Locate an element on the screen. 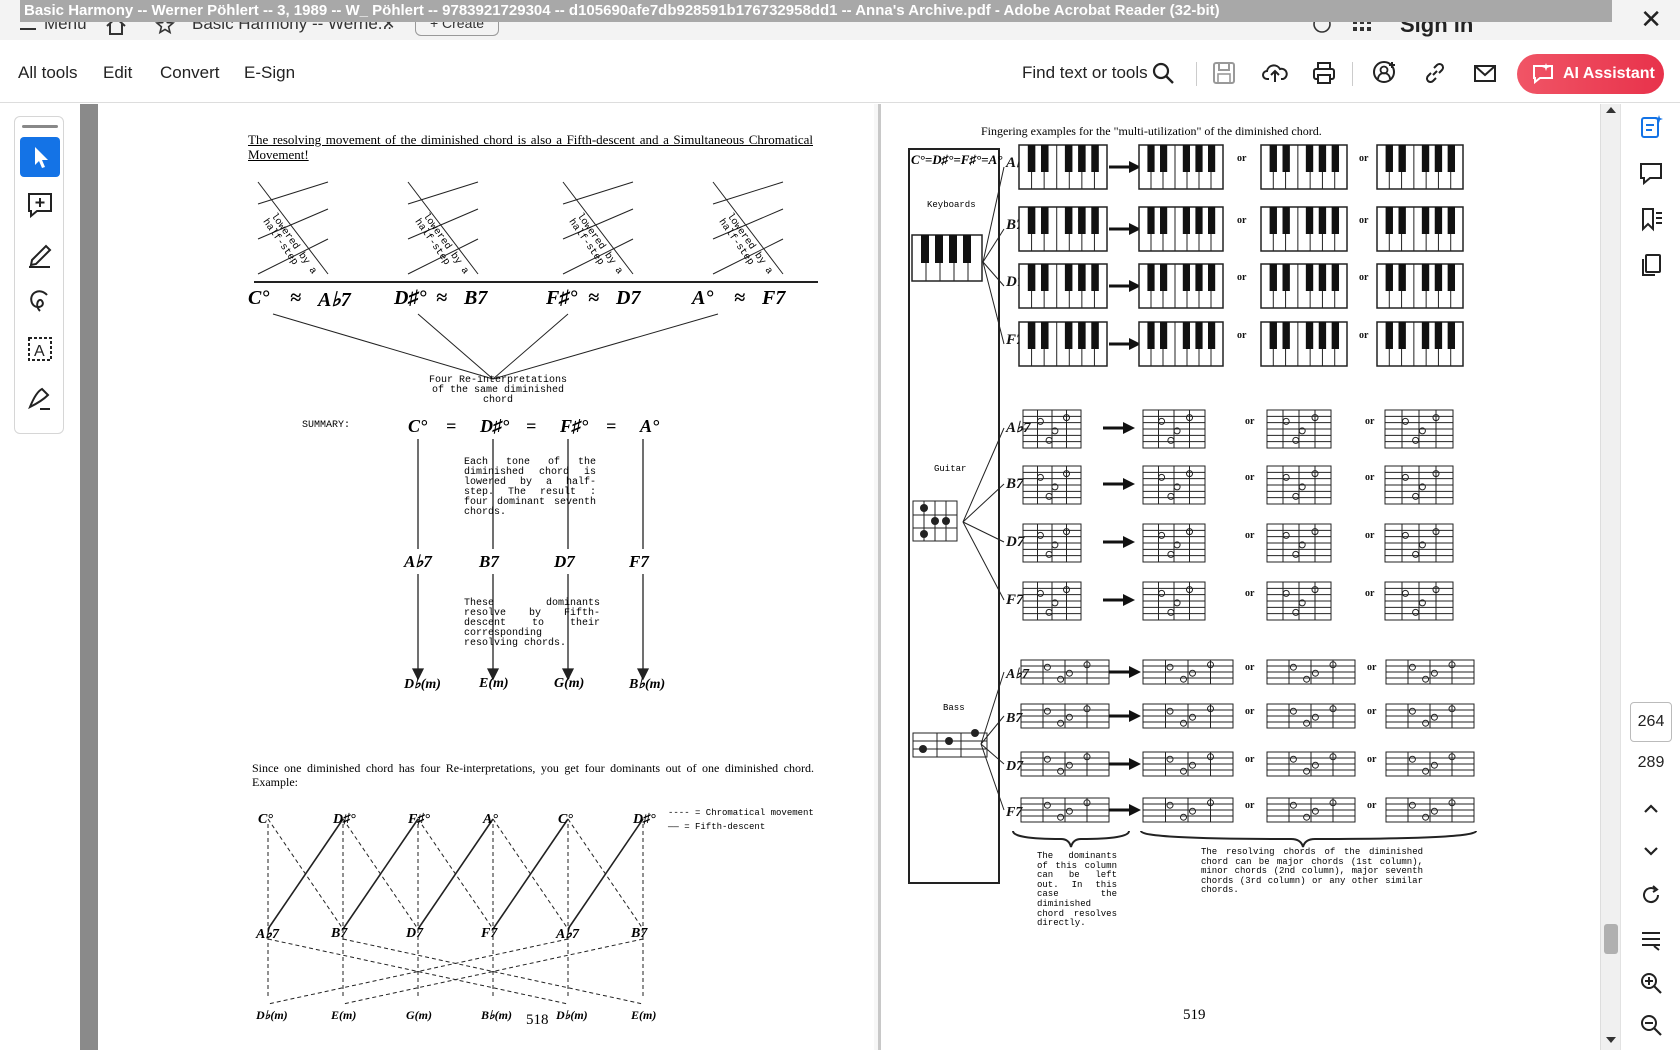 The height and width of the screenshot is (1050, 1680). scroll-thumb is located at coordinates (1611, 939).